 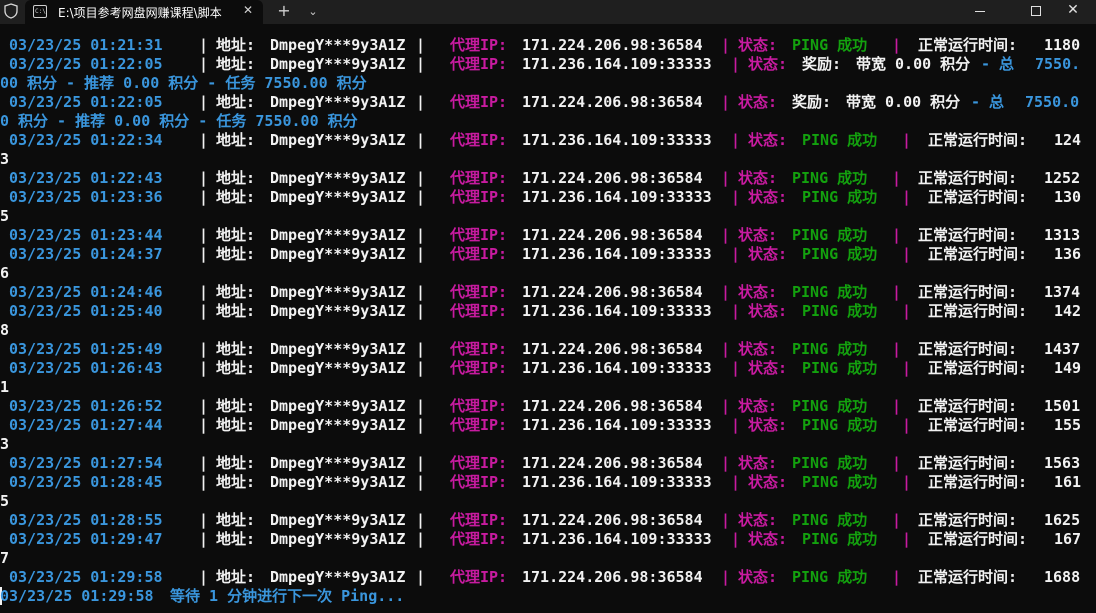 I want to click on total-value: 7550., so click(x=1058, y=64).